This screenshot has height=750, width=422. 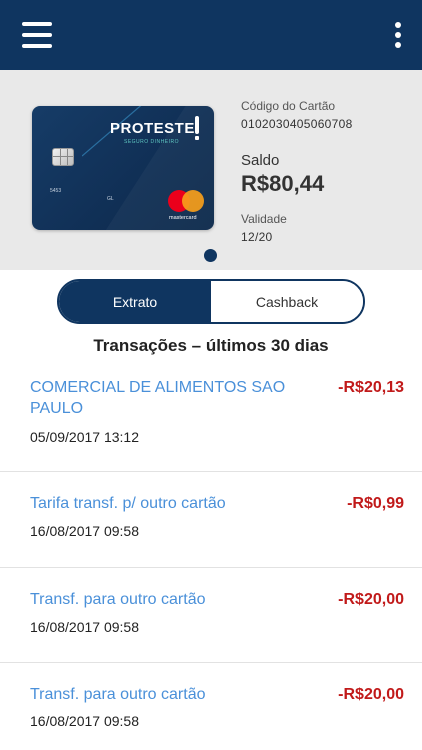 I want to click on transaction-amount: -R$0,99, so click(x=375, y=503).